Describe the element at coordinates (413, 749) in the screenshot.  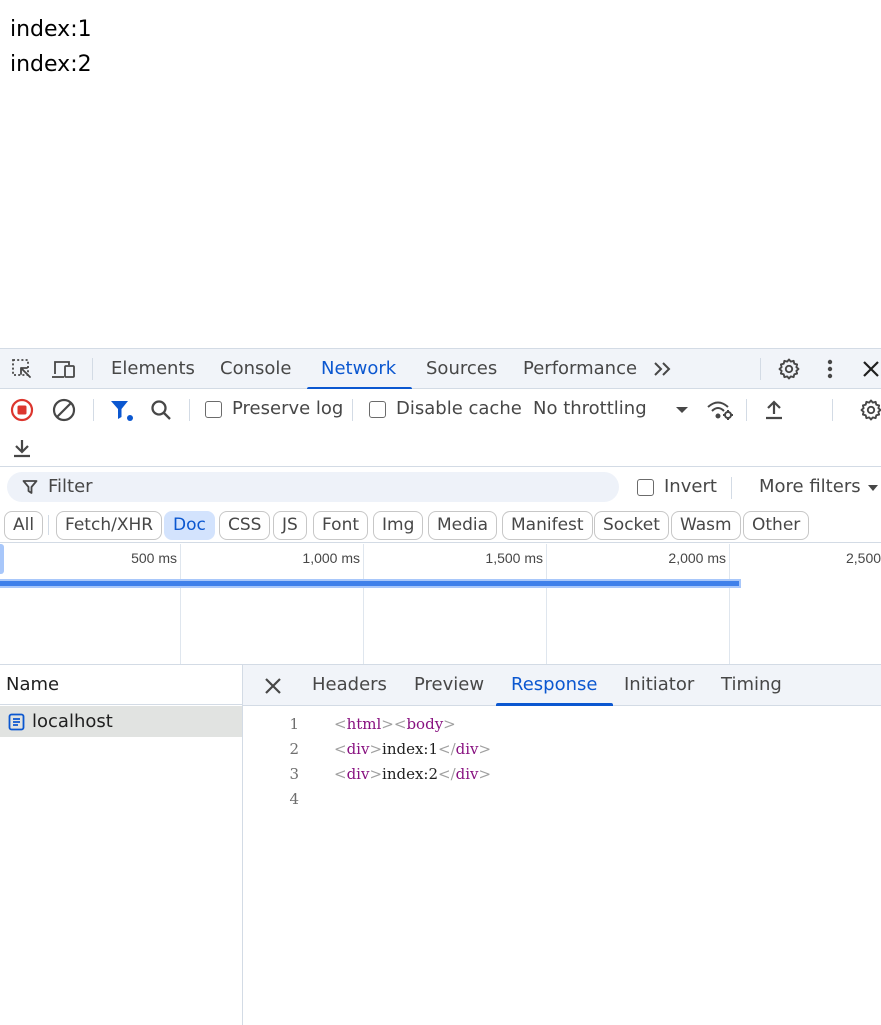
I see `code-text: <div>index:1</div>` at that location.